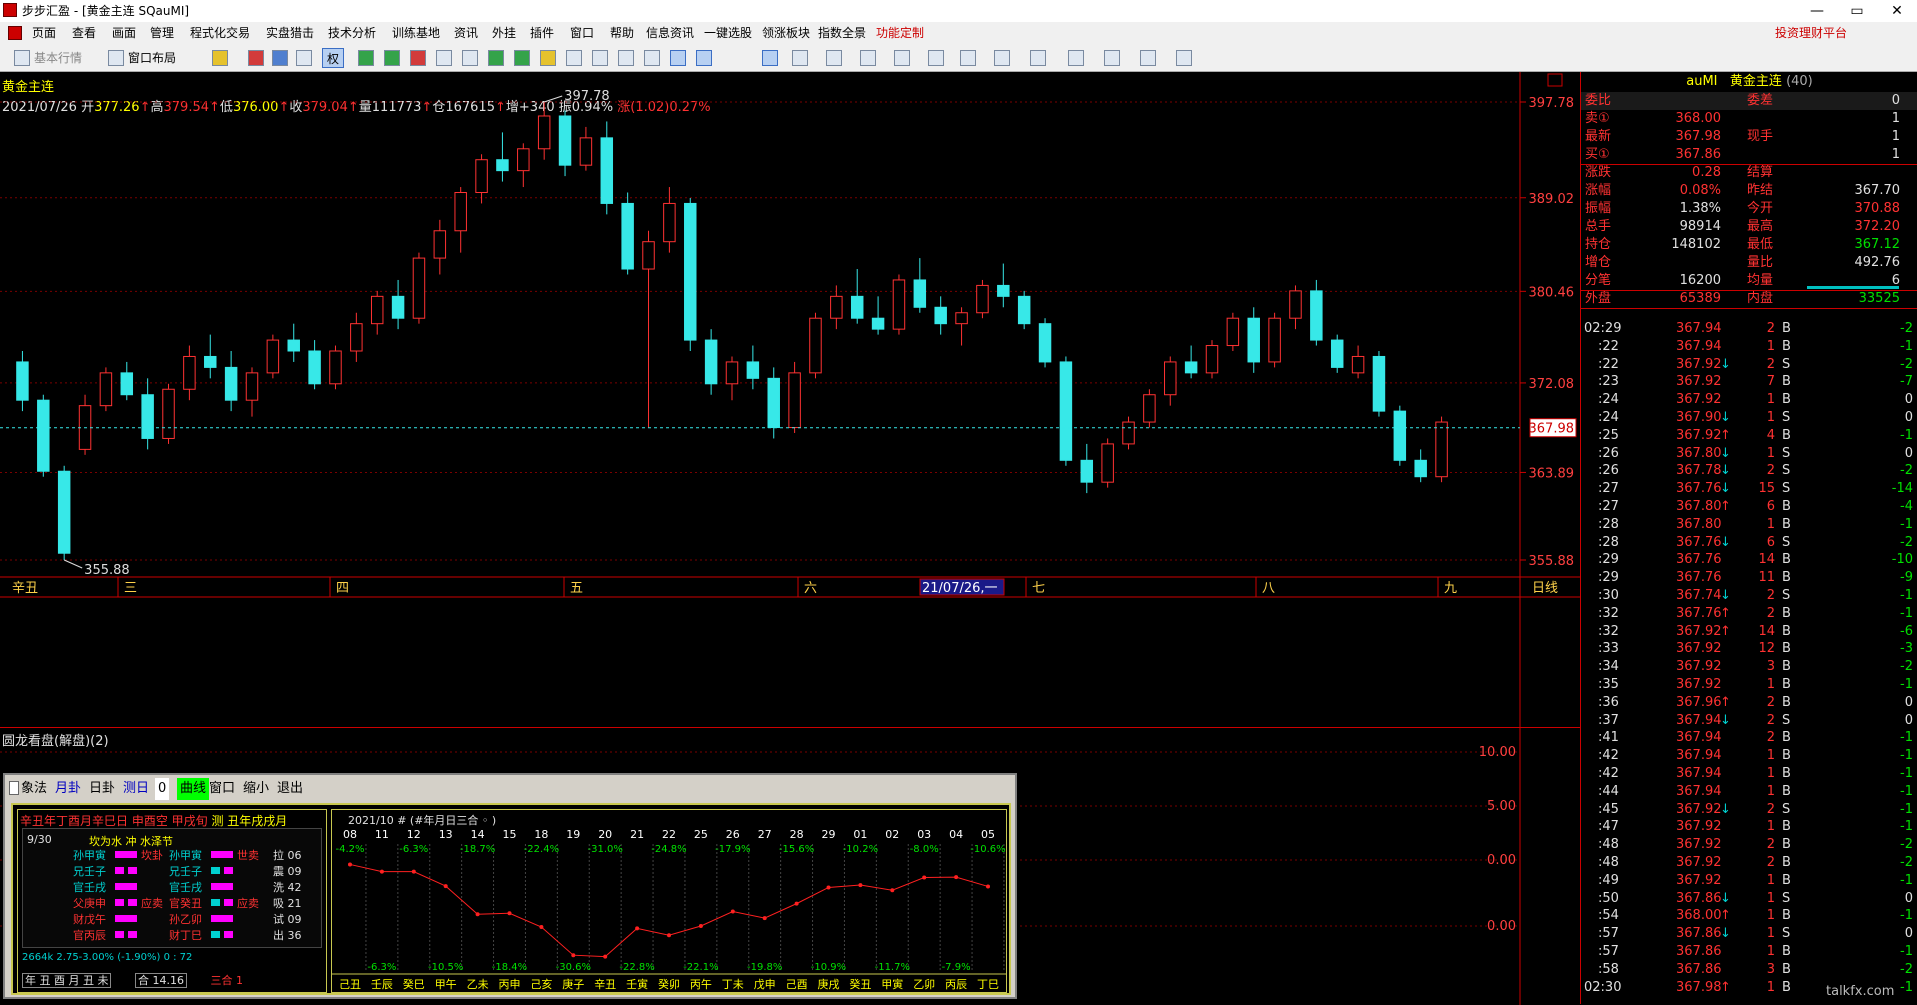 This screenshot has height=1005, width=1917. What do you see at coordinates (280, 58) in the screenshot?
I see `crosshair-icon` at bounding box center [280, 58].